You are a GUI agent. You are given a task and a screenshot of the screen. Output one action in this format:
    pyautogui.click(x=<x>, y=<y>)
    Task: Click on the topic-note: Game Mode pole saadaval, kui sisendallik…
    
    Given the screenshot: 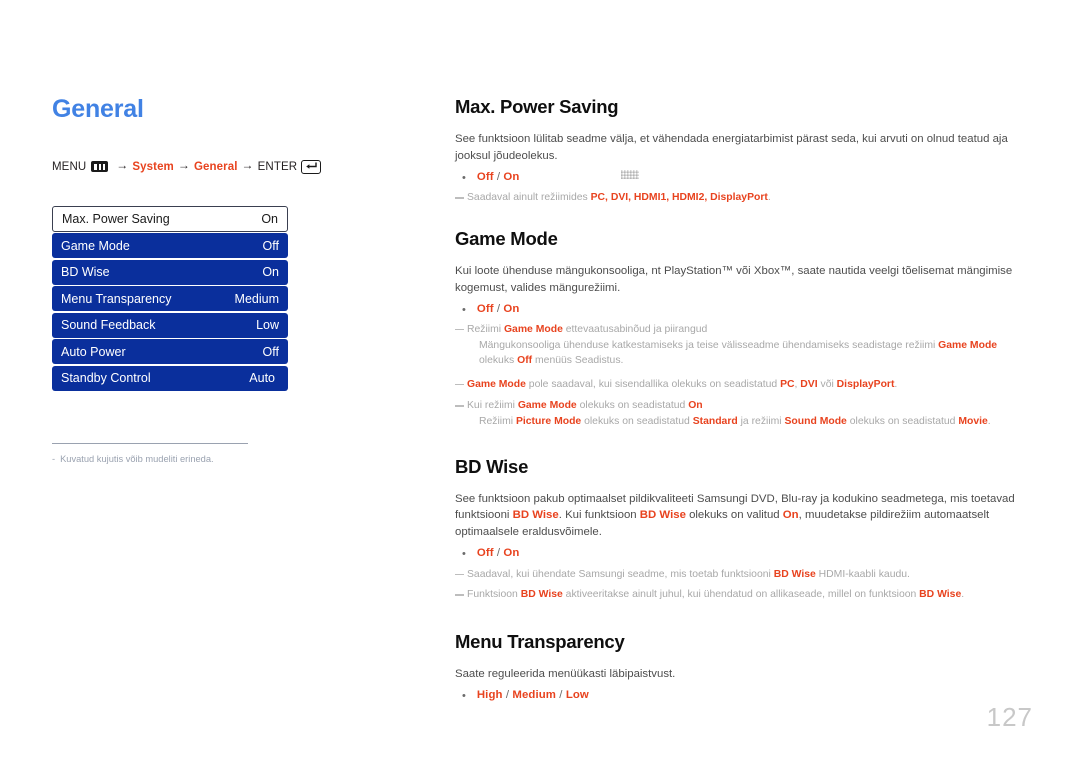 What is the action you would take?
    pyautogui.click(x=744, y=385)
    